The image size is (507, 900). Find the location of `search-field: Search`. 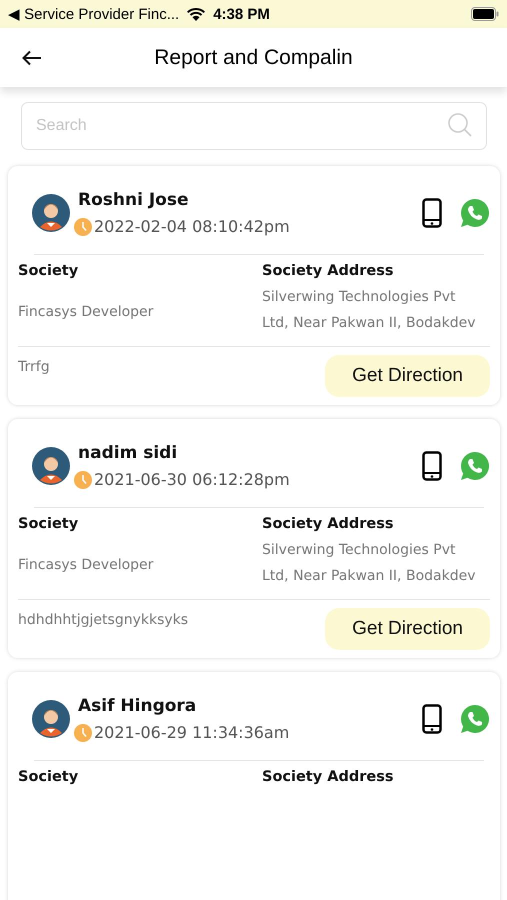

search-field: Search is located at coordinates (254, 126).